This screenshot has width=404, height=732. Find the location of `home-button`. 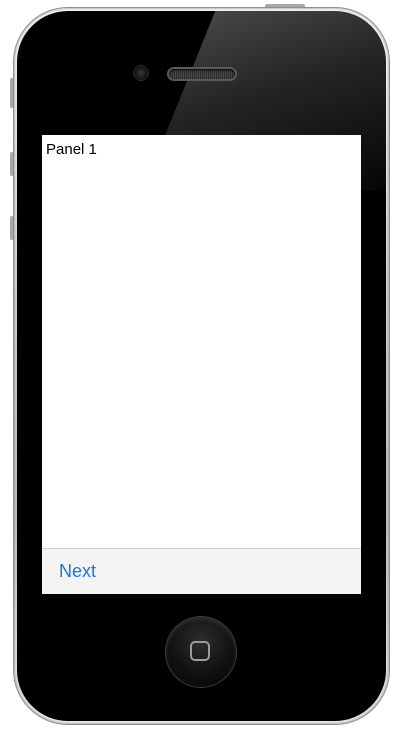

home-button is located at coordinates (201, 652).